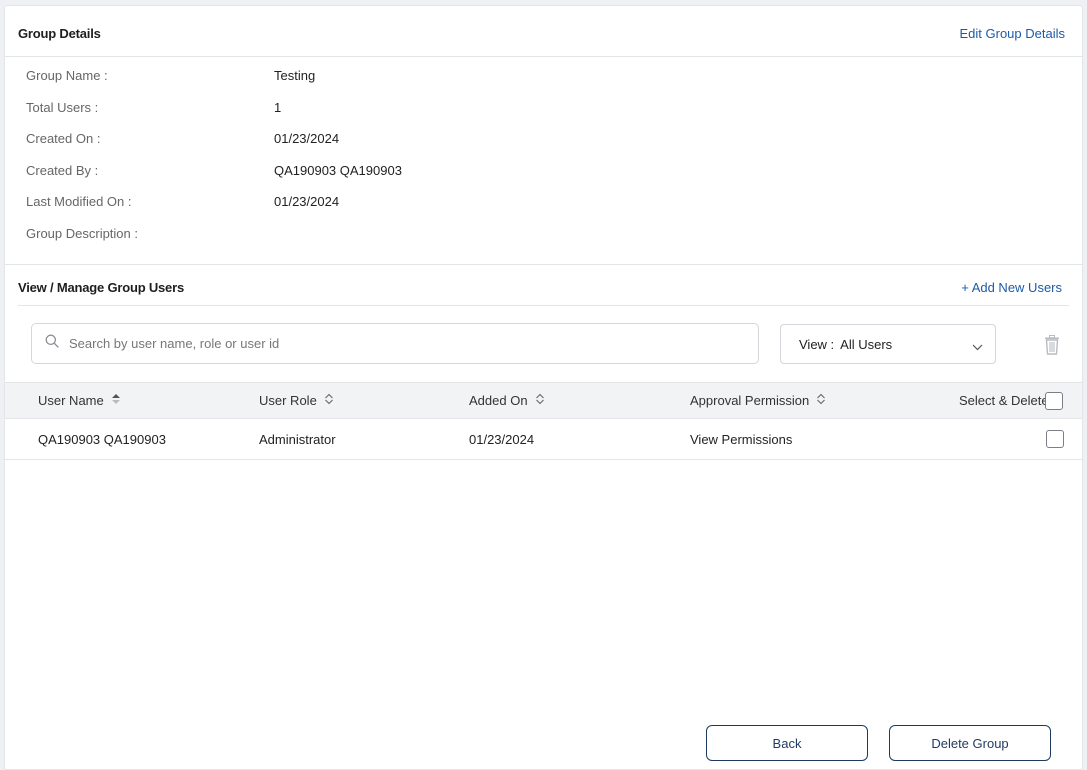  Describe the element at coordinates (102, 439) in the screenshot. I see `cell-user-name: QA190903 QA190903` at that location.